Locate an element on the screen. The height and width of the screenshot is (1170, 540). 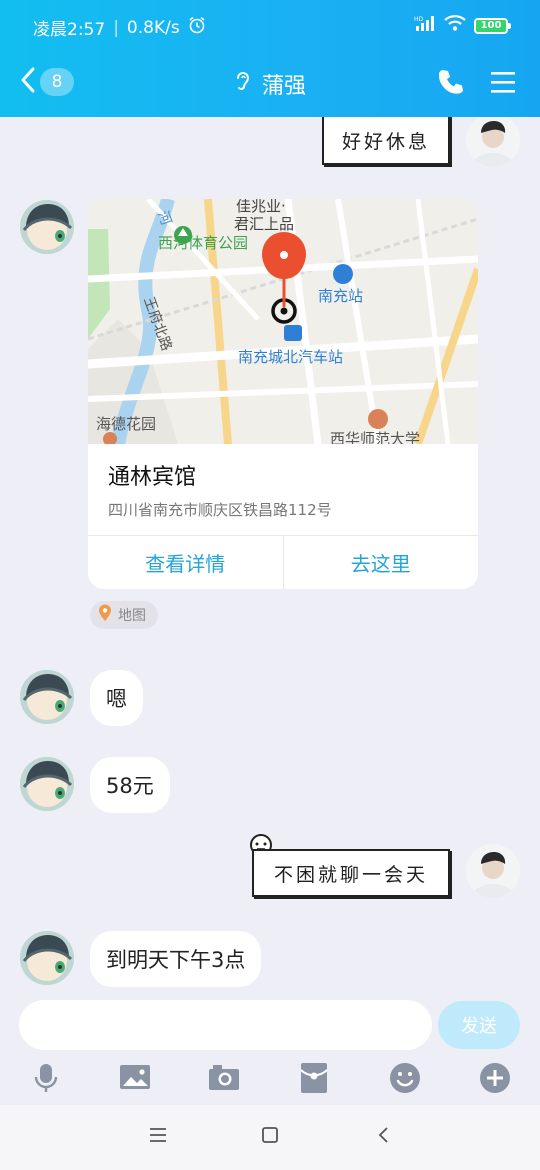
map-source-tag: 地图 is located at coordinates (124, 615).